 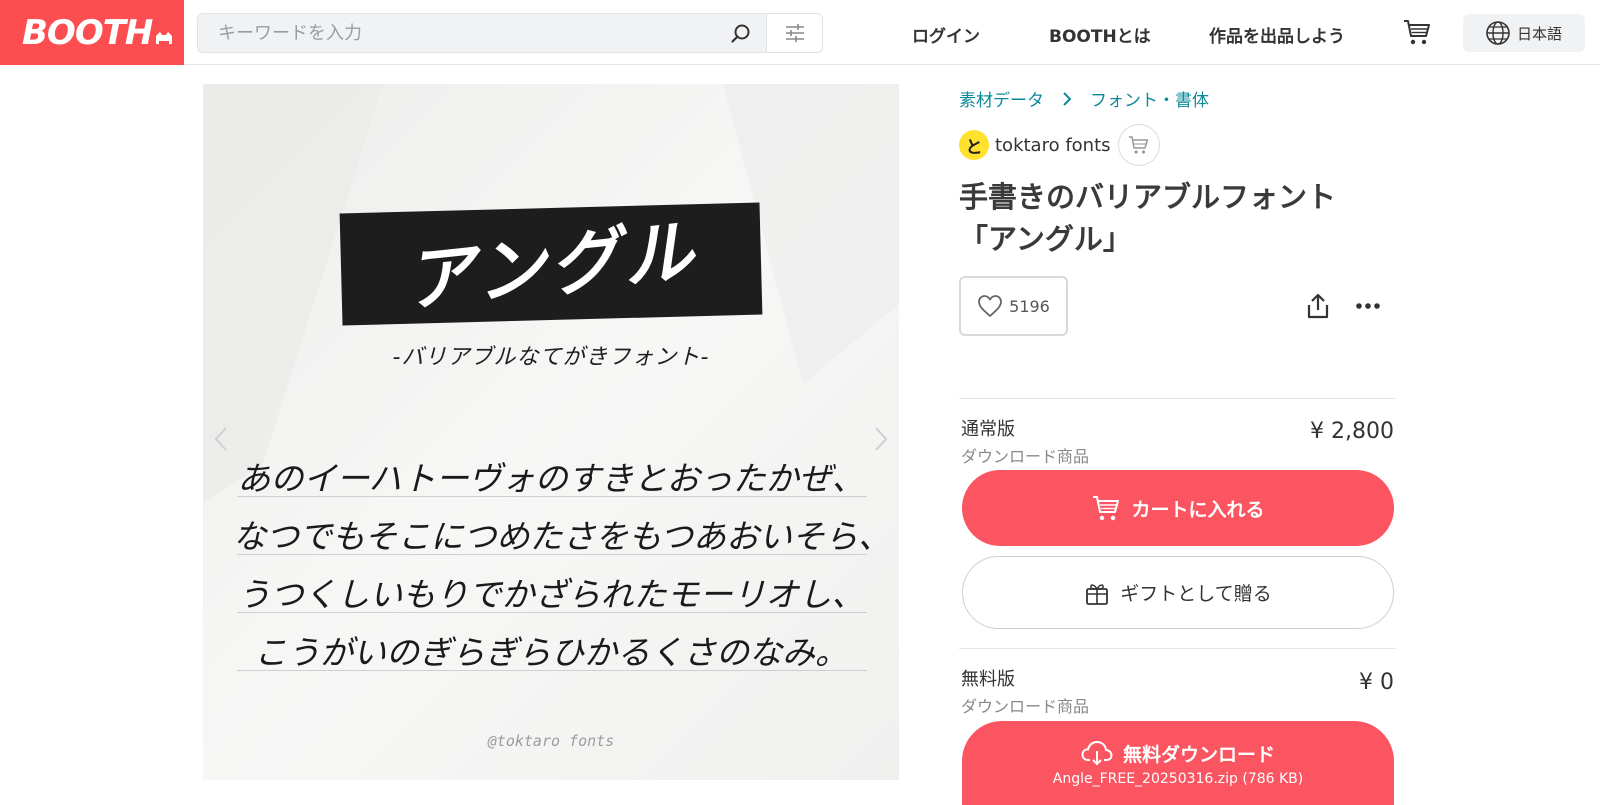 I want to click on chevron-left-icon, so click(x=220, y=439).